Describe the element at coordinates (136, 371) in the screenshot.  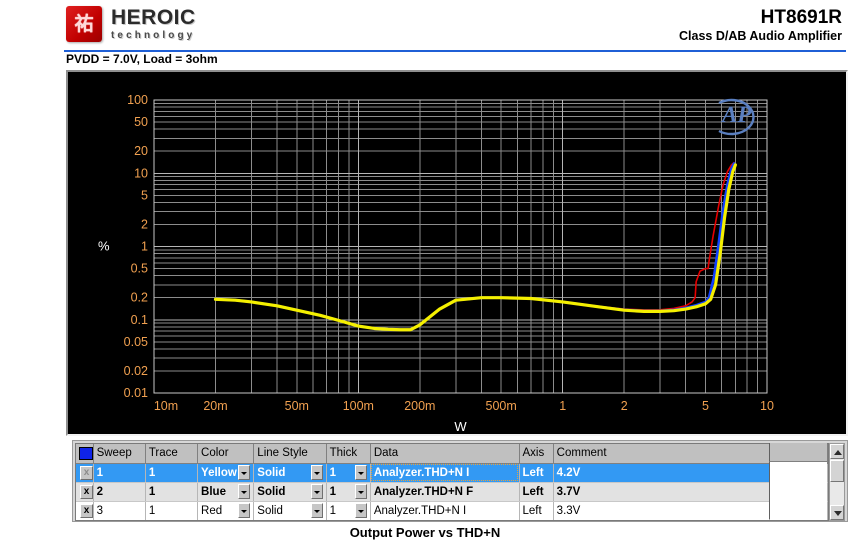
I see `y-tick-label: 0.02` at that location.